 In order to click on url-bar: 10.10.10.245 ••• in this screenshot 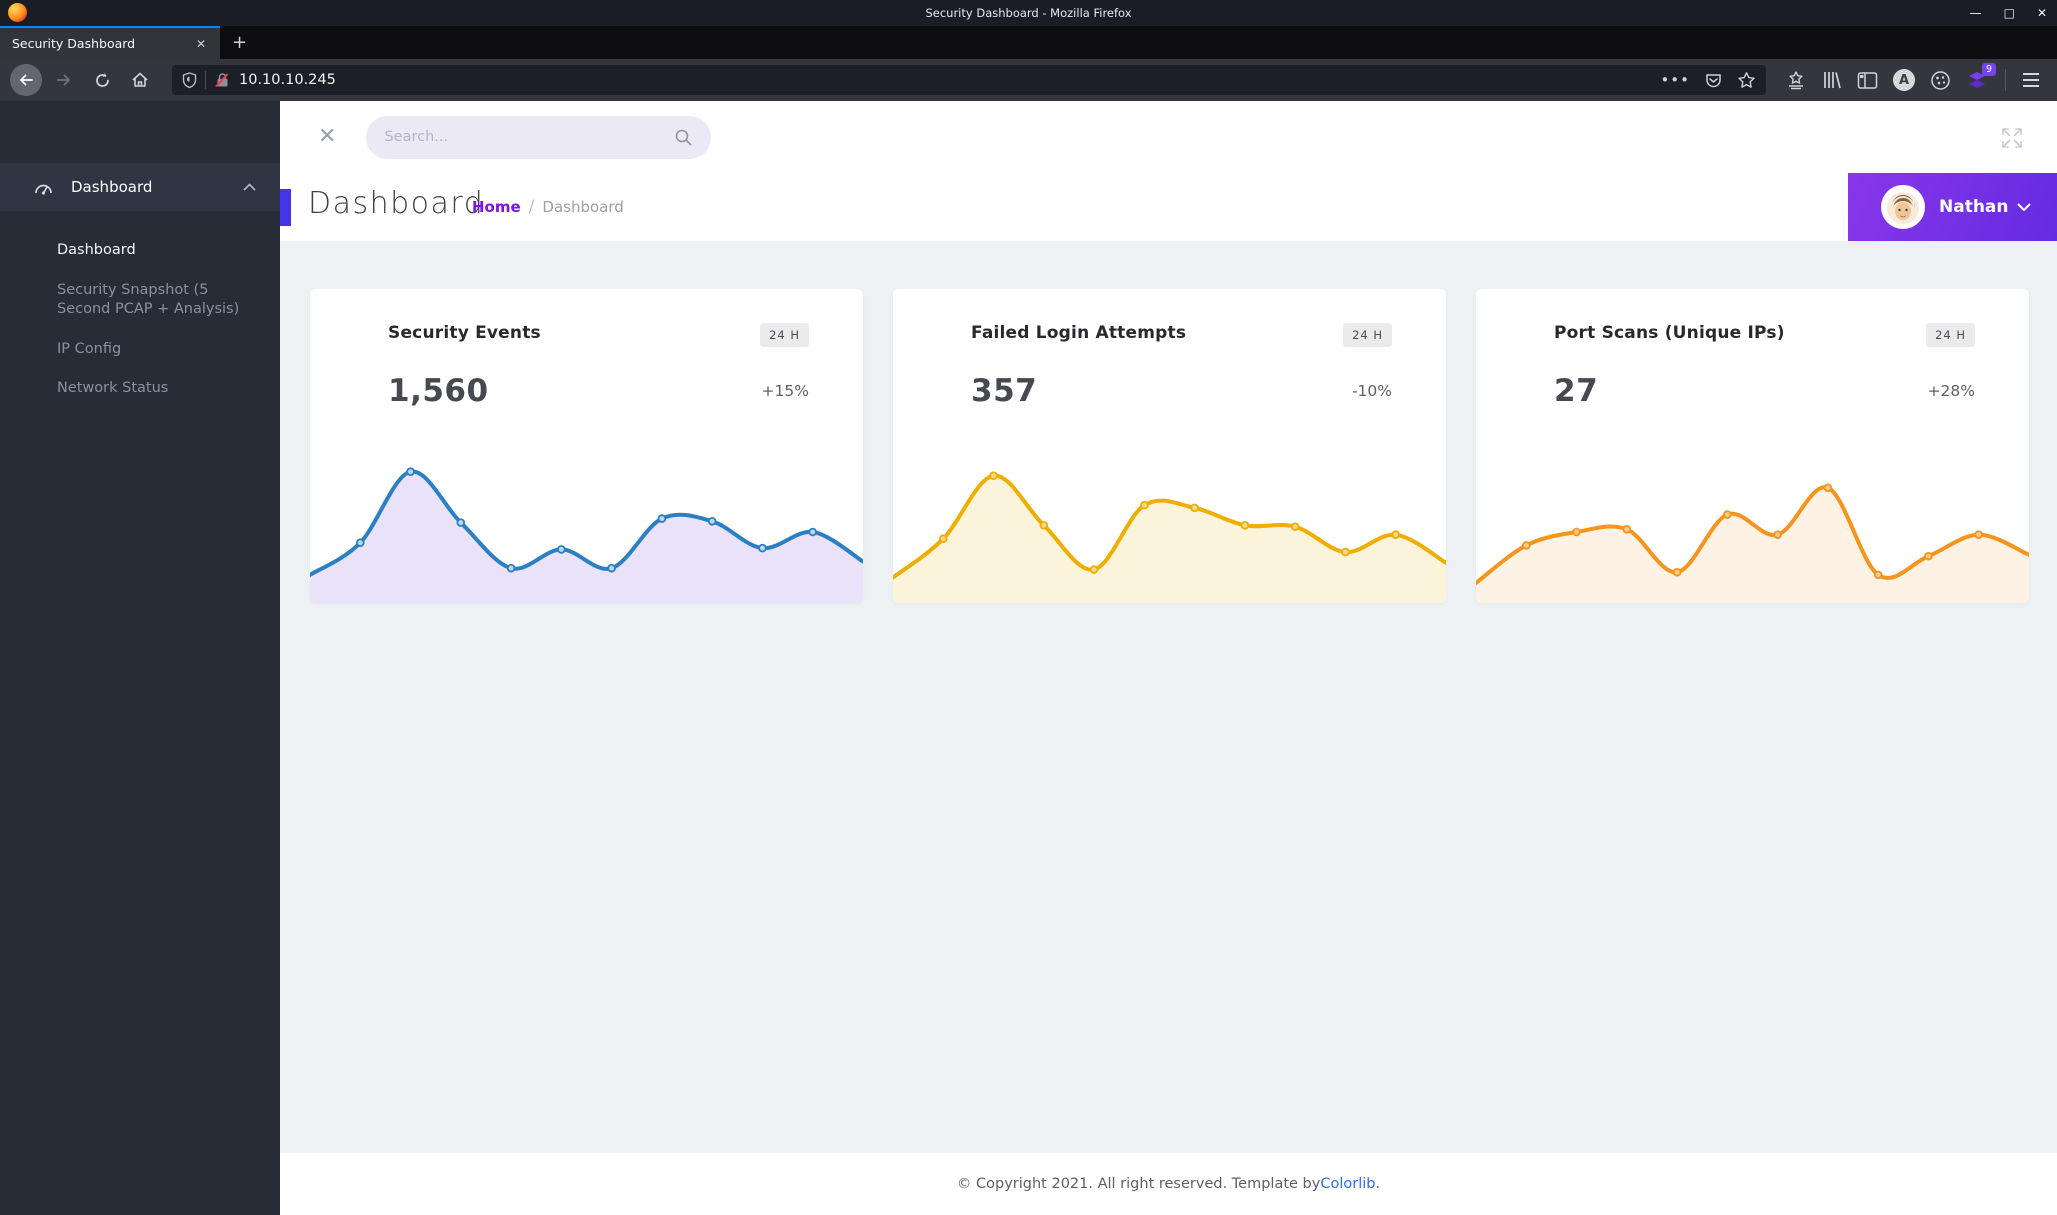, I will do `click(969, 80)`.